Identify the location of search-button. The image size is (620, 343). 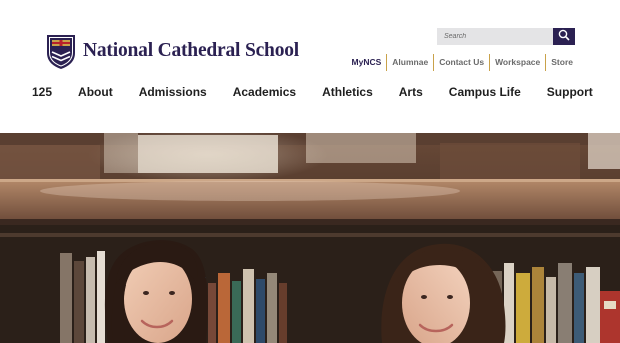
(564, 36).